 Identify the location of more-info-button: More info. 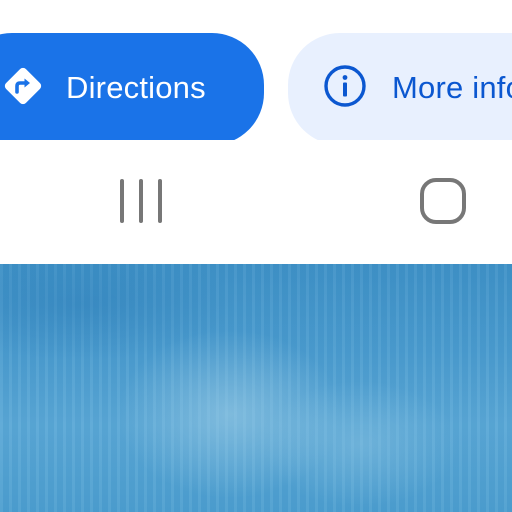
(400, 86).